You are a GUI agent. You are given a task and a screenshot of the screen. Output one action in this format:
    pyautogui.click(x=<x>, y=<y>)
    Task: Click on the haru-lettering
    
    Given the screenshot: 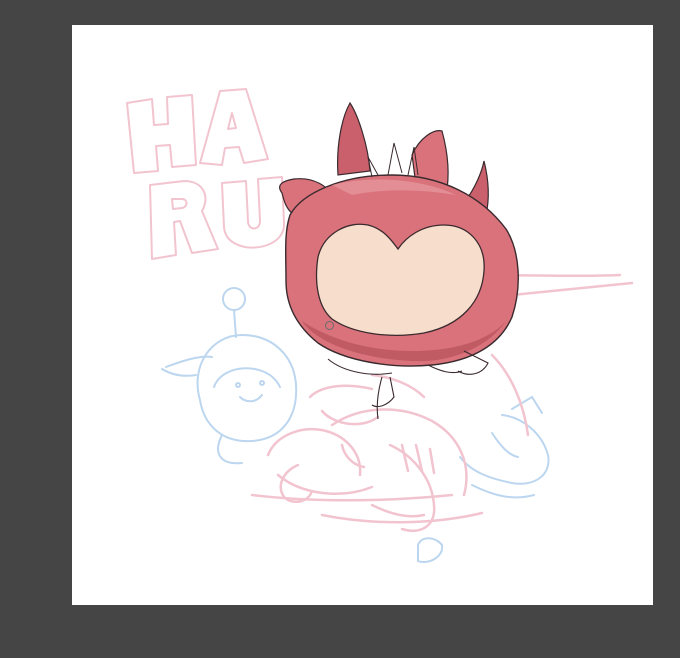 What is the action you would take?
    pyautogui.click(x=206, y=174)
    